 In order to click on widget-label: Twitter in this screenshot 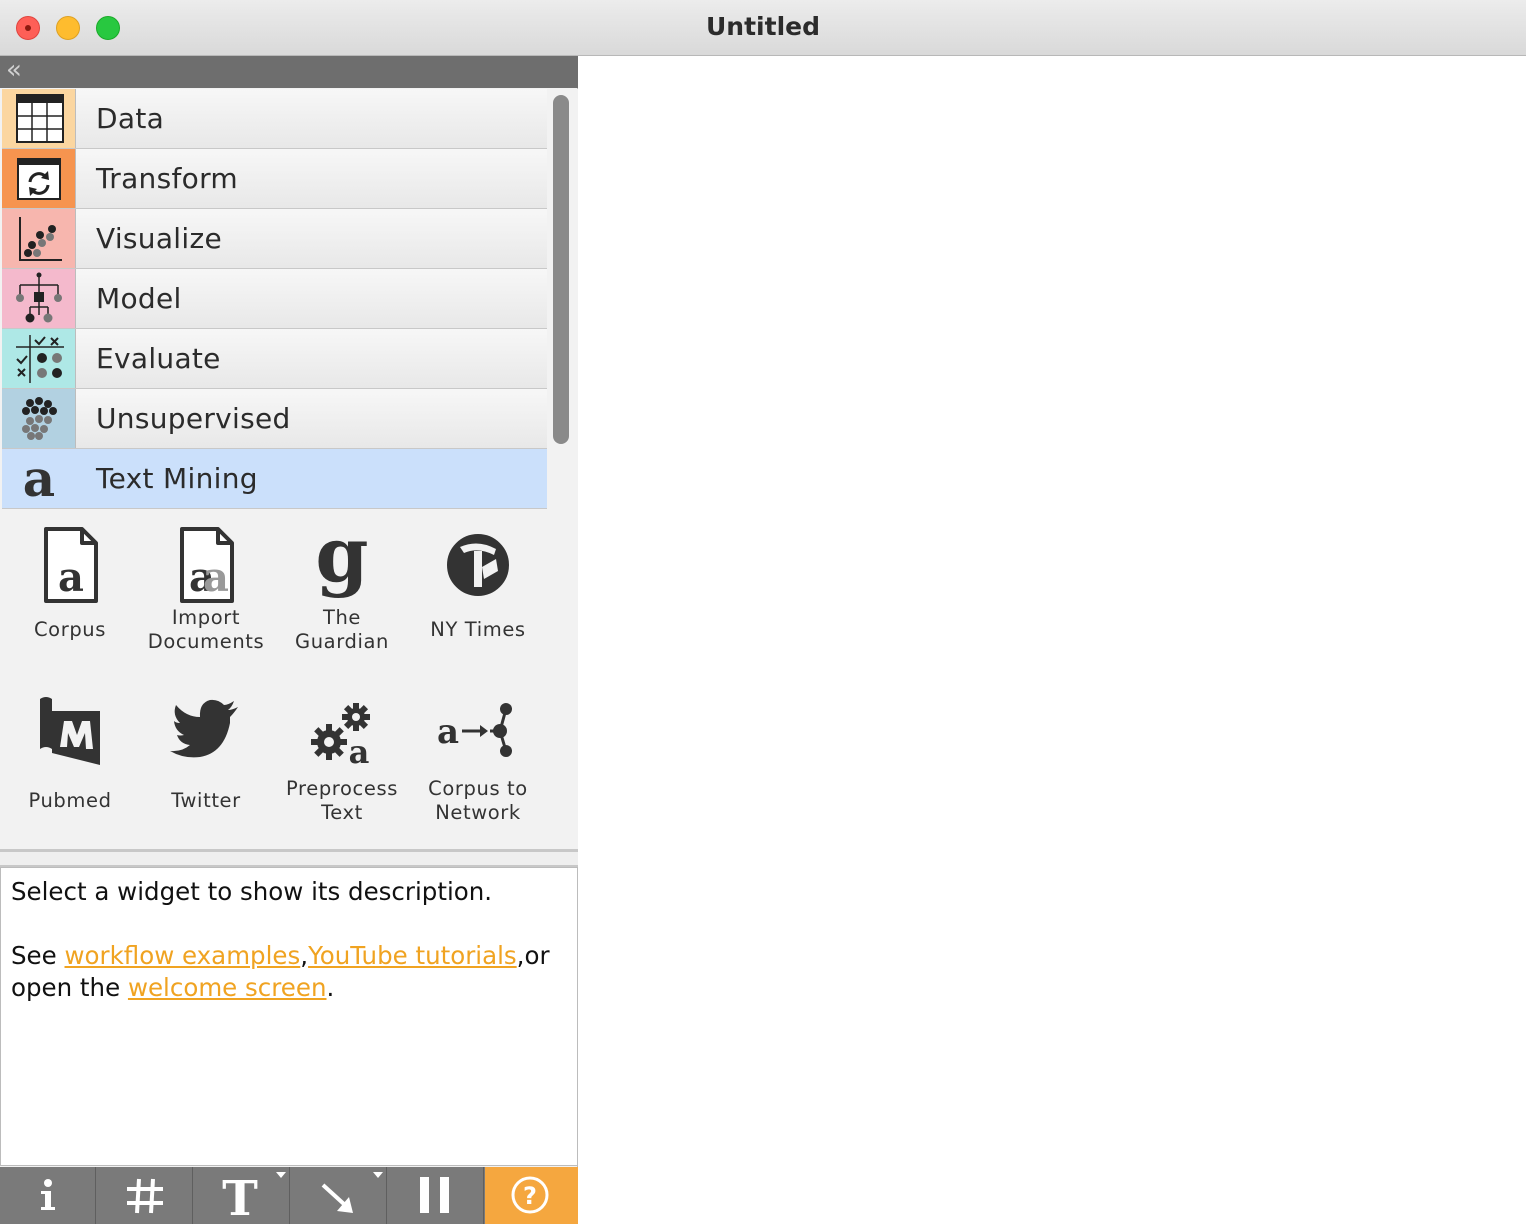, I will do `click(206, 800)`.